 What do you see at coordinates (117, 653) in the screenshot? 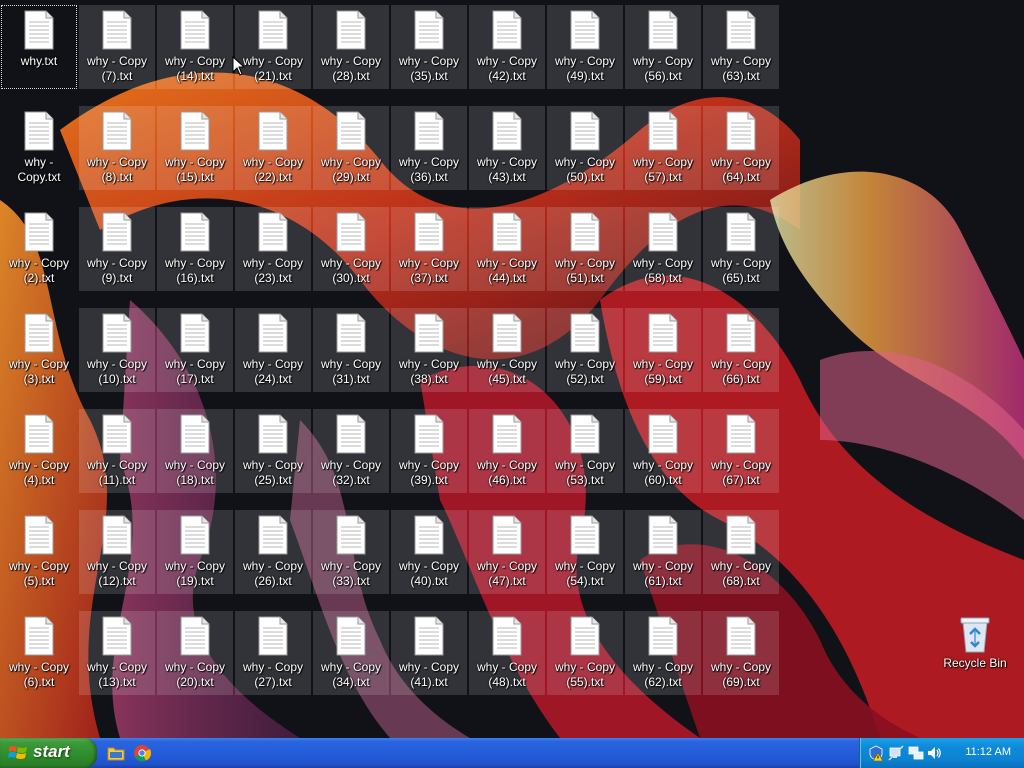
I see `desktop-file-icon: why - Copy (13).txt` at bounding box center [117, 653].